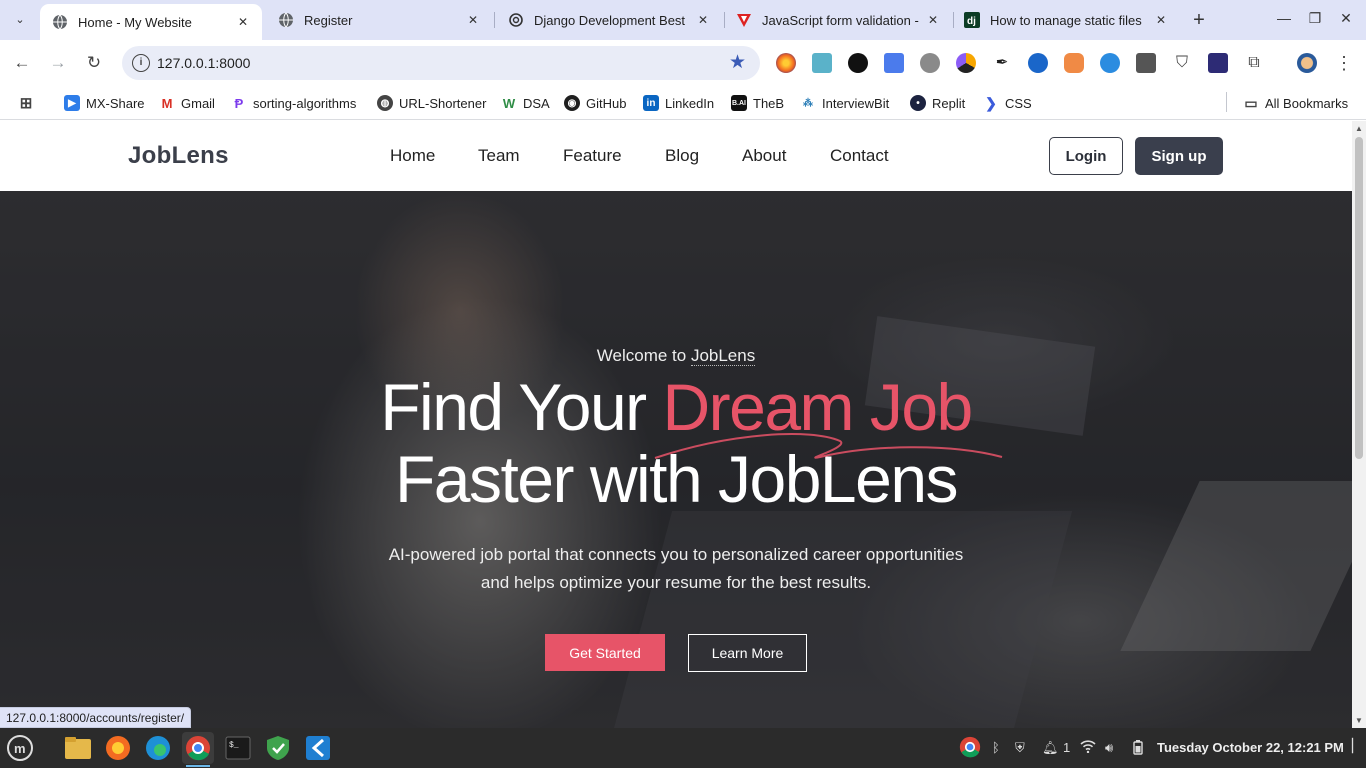 The height and width of the screenshot is (768, 1366). Describe the element at coordinates (135, 22) in the screenshot. I see `tab-title: Home - My Website` at that location.